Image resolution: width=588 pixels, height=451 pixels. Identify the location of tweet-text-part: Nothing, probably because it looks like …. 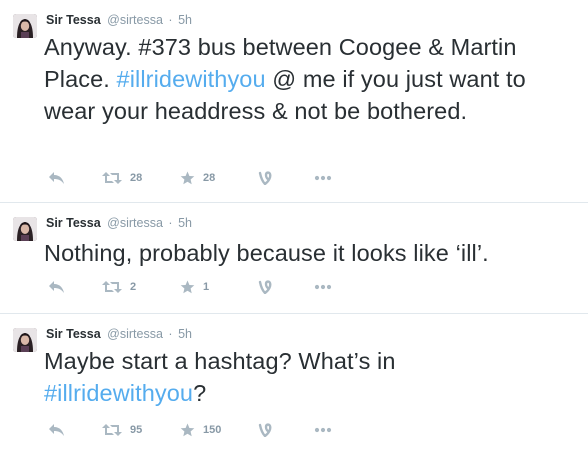
(266, 253).